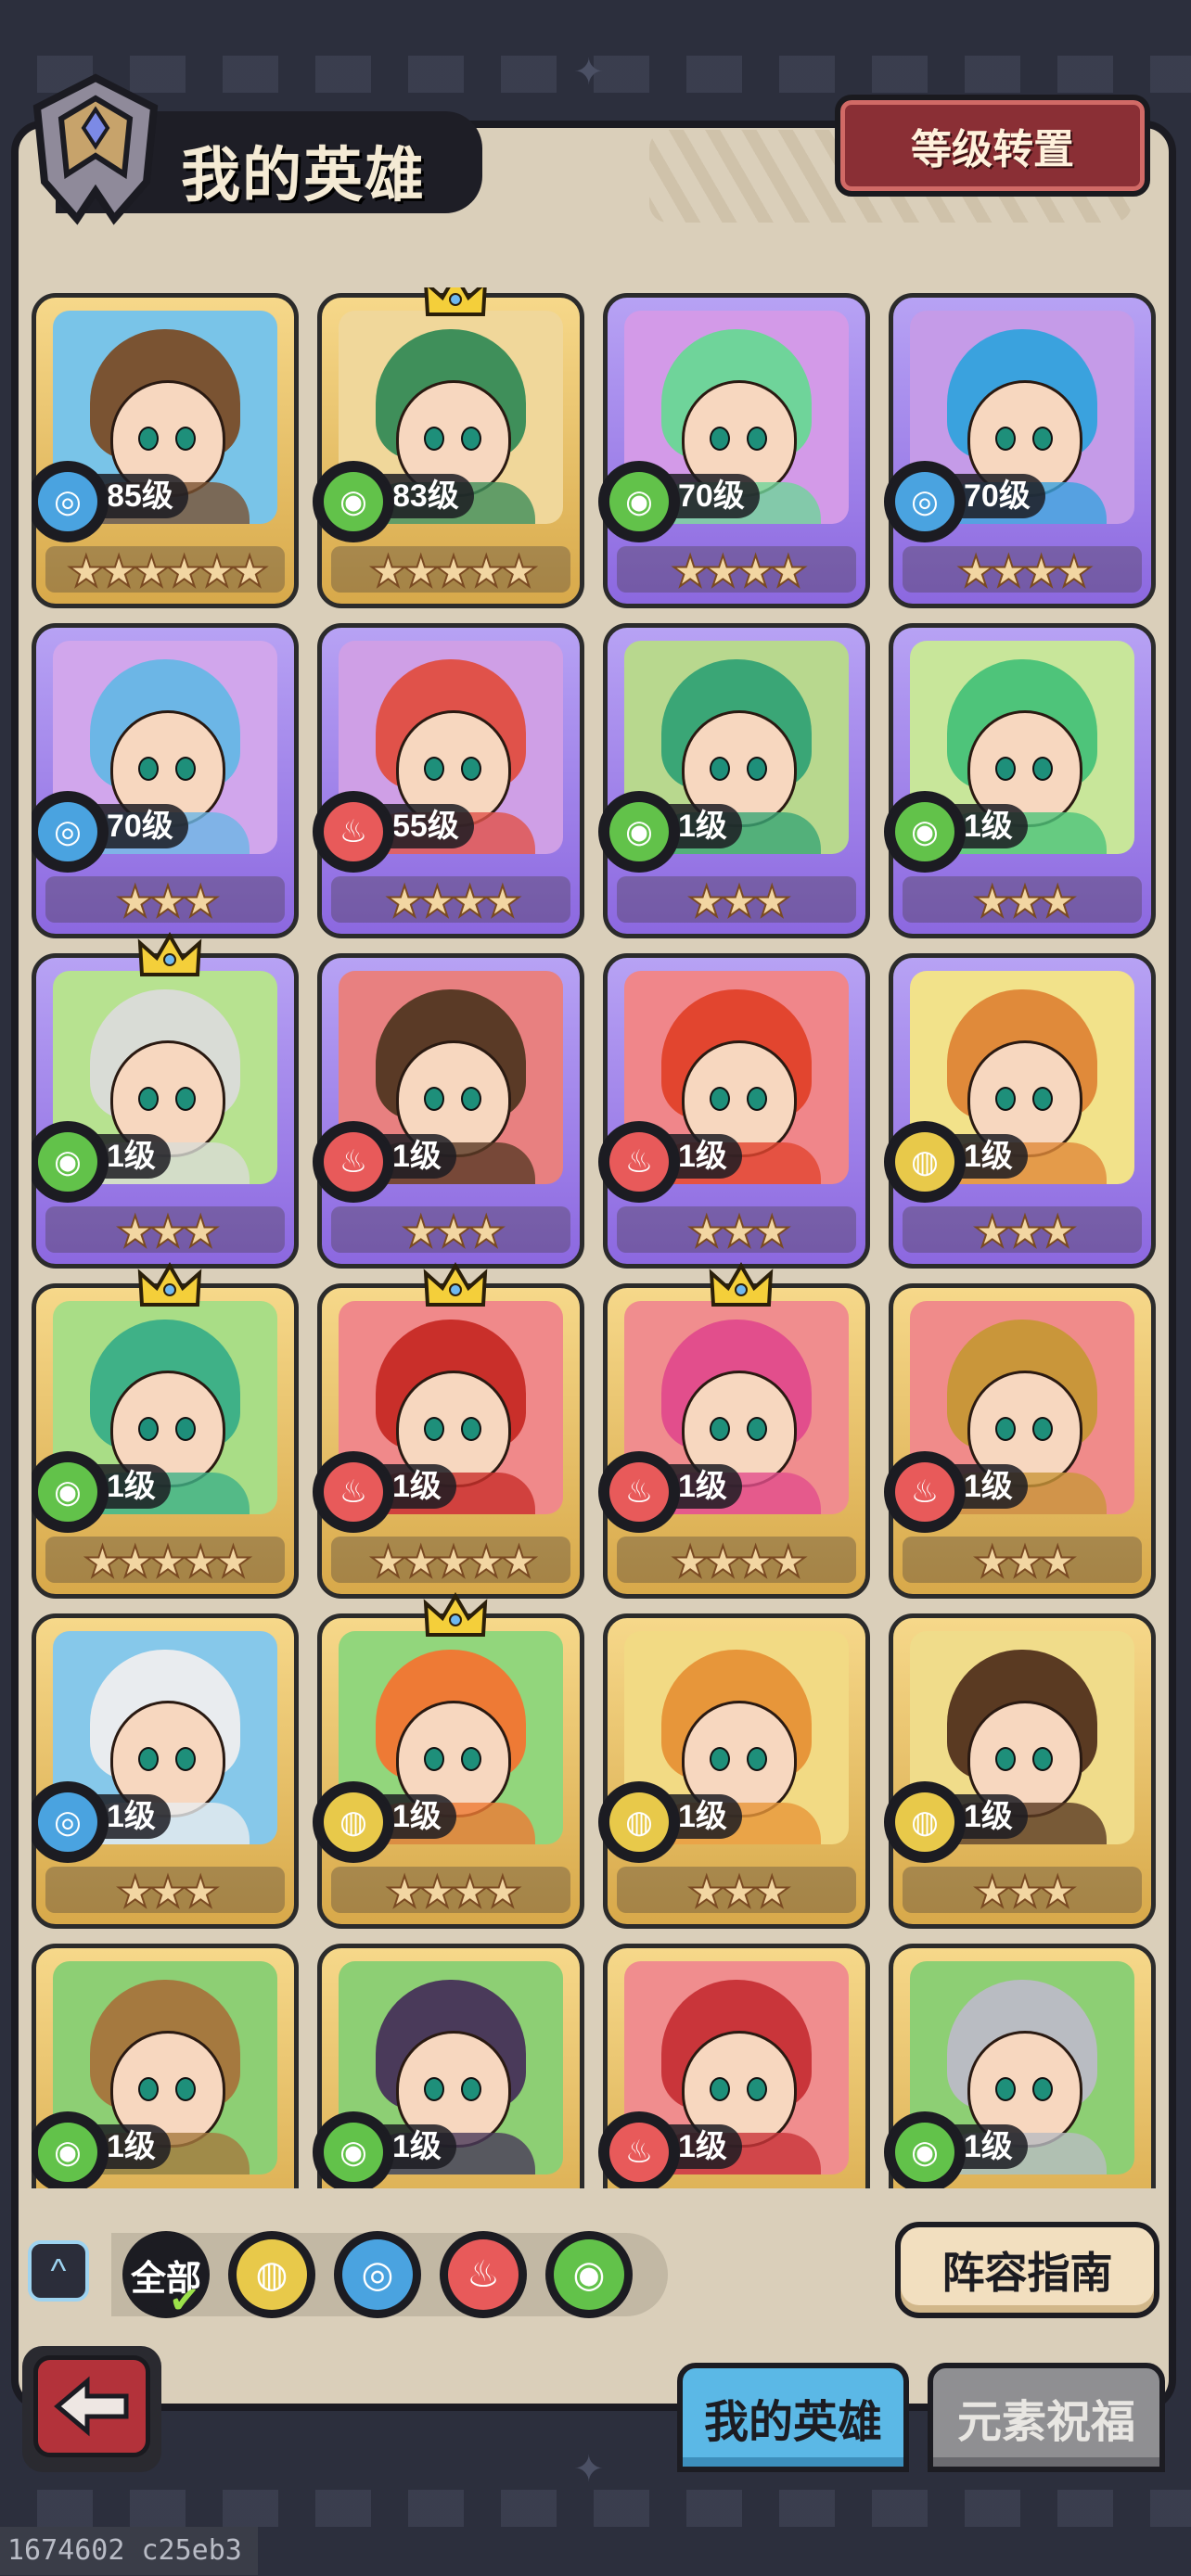 Image resolution: width=1191 pixels, height=2576 pixels. What do you see at coordinates (92, 2406) in the screenshot?
I see `back-arrow-icon` at bounding box center [92, 2406].